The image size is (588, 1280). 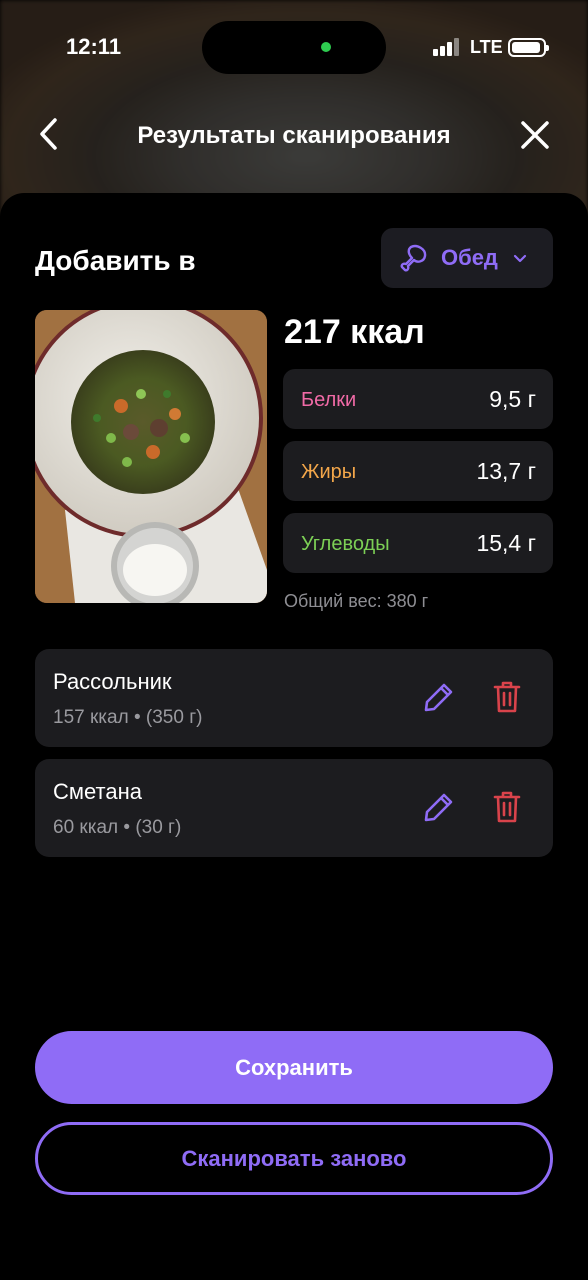 I want to click on macro-carbs-label: Углеводы, so click(x=345, y=544).